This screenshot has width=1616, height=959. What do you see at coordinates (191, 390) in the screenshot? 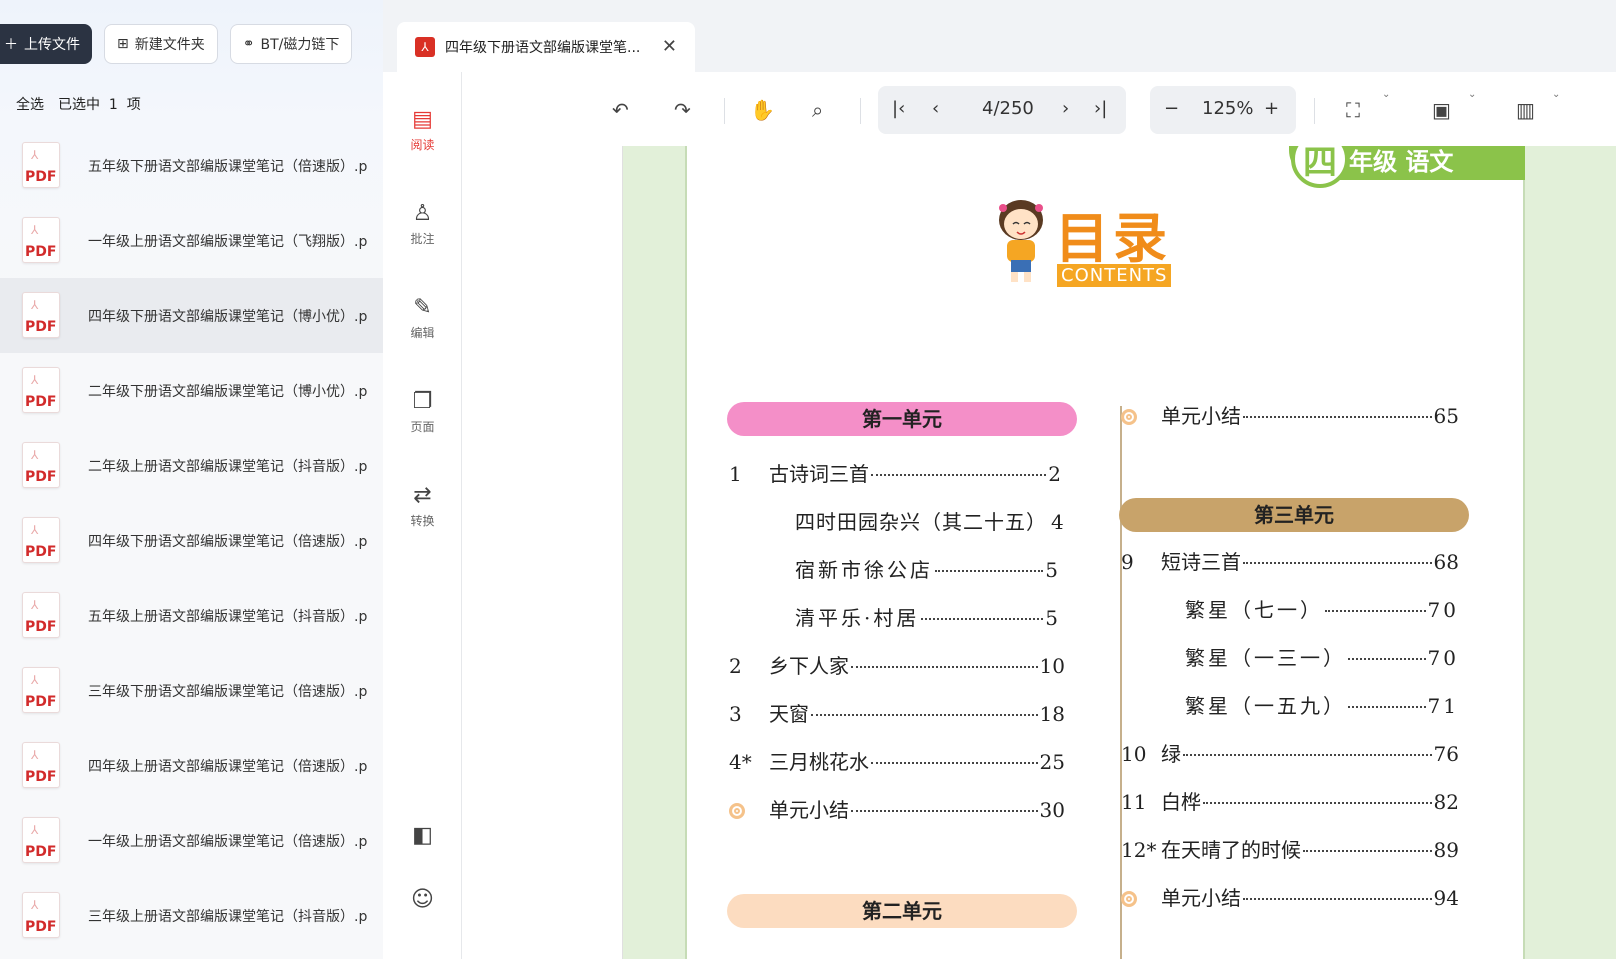
I see `file-row: ⅄ PDF 二年级下册语文部编版课堂笔记（博小优）.p` at bounding box center [191, 390].